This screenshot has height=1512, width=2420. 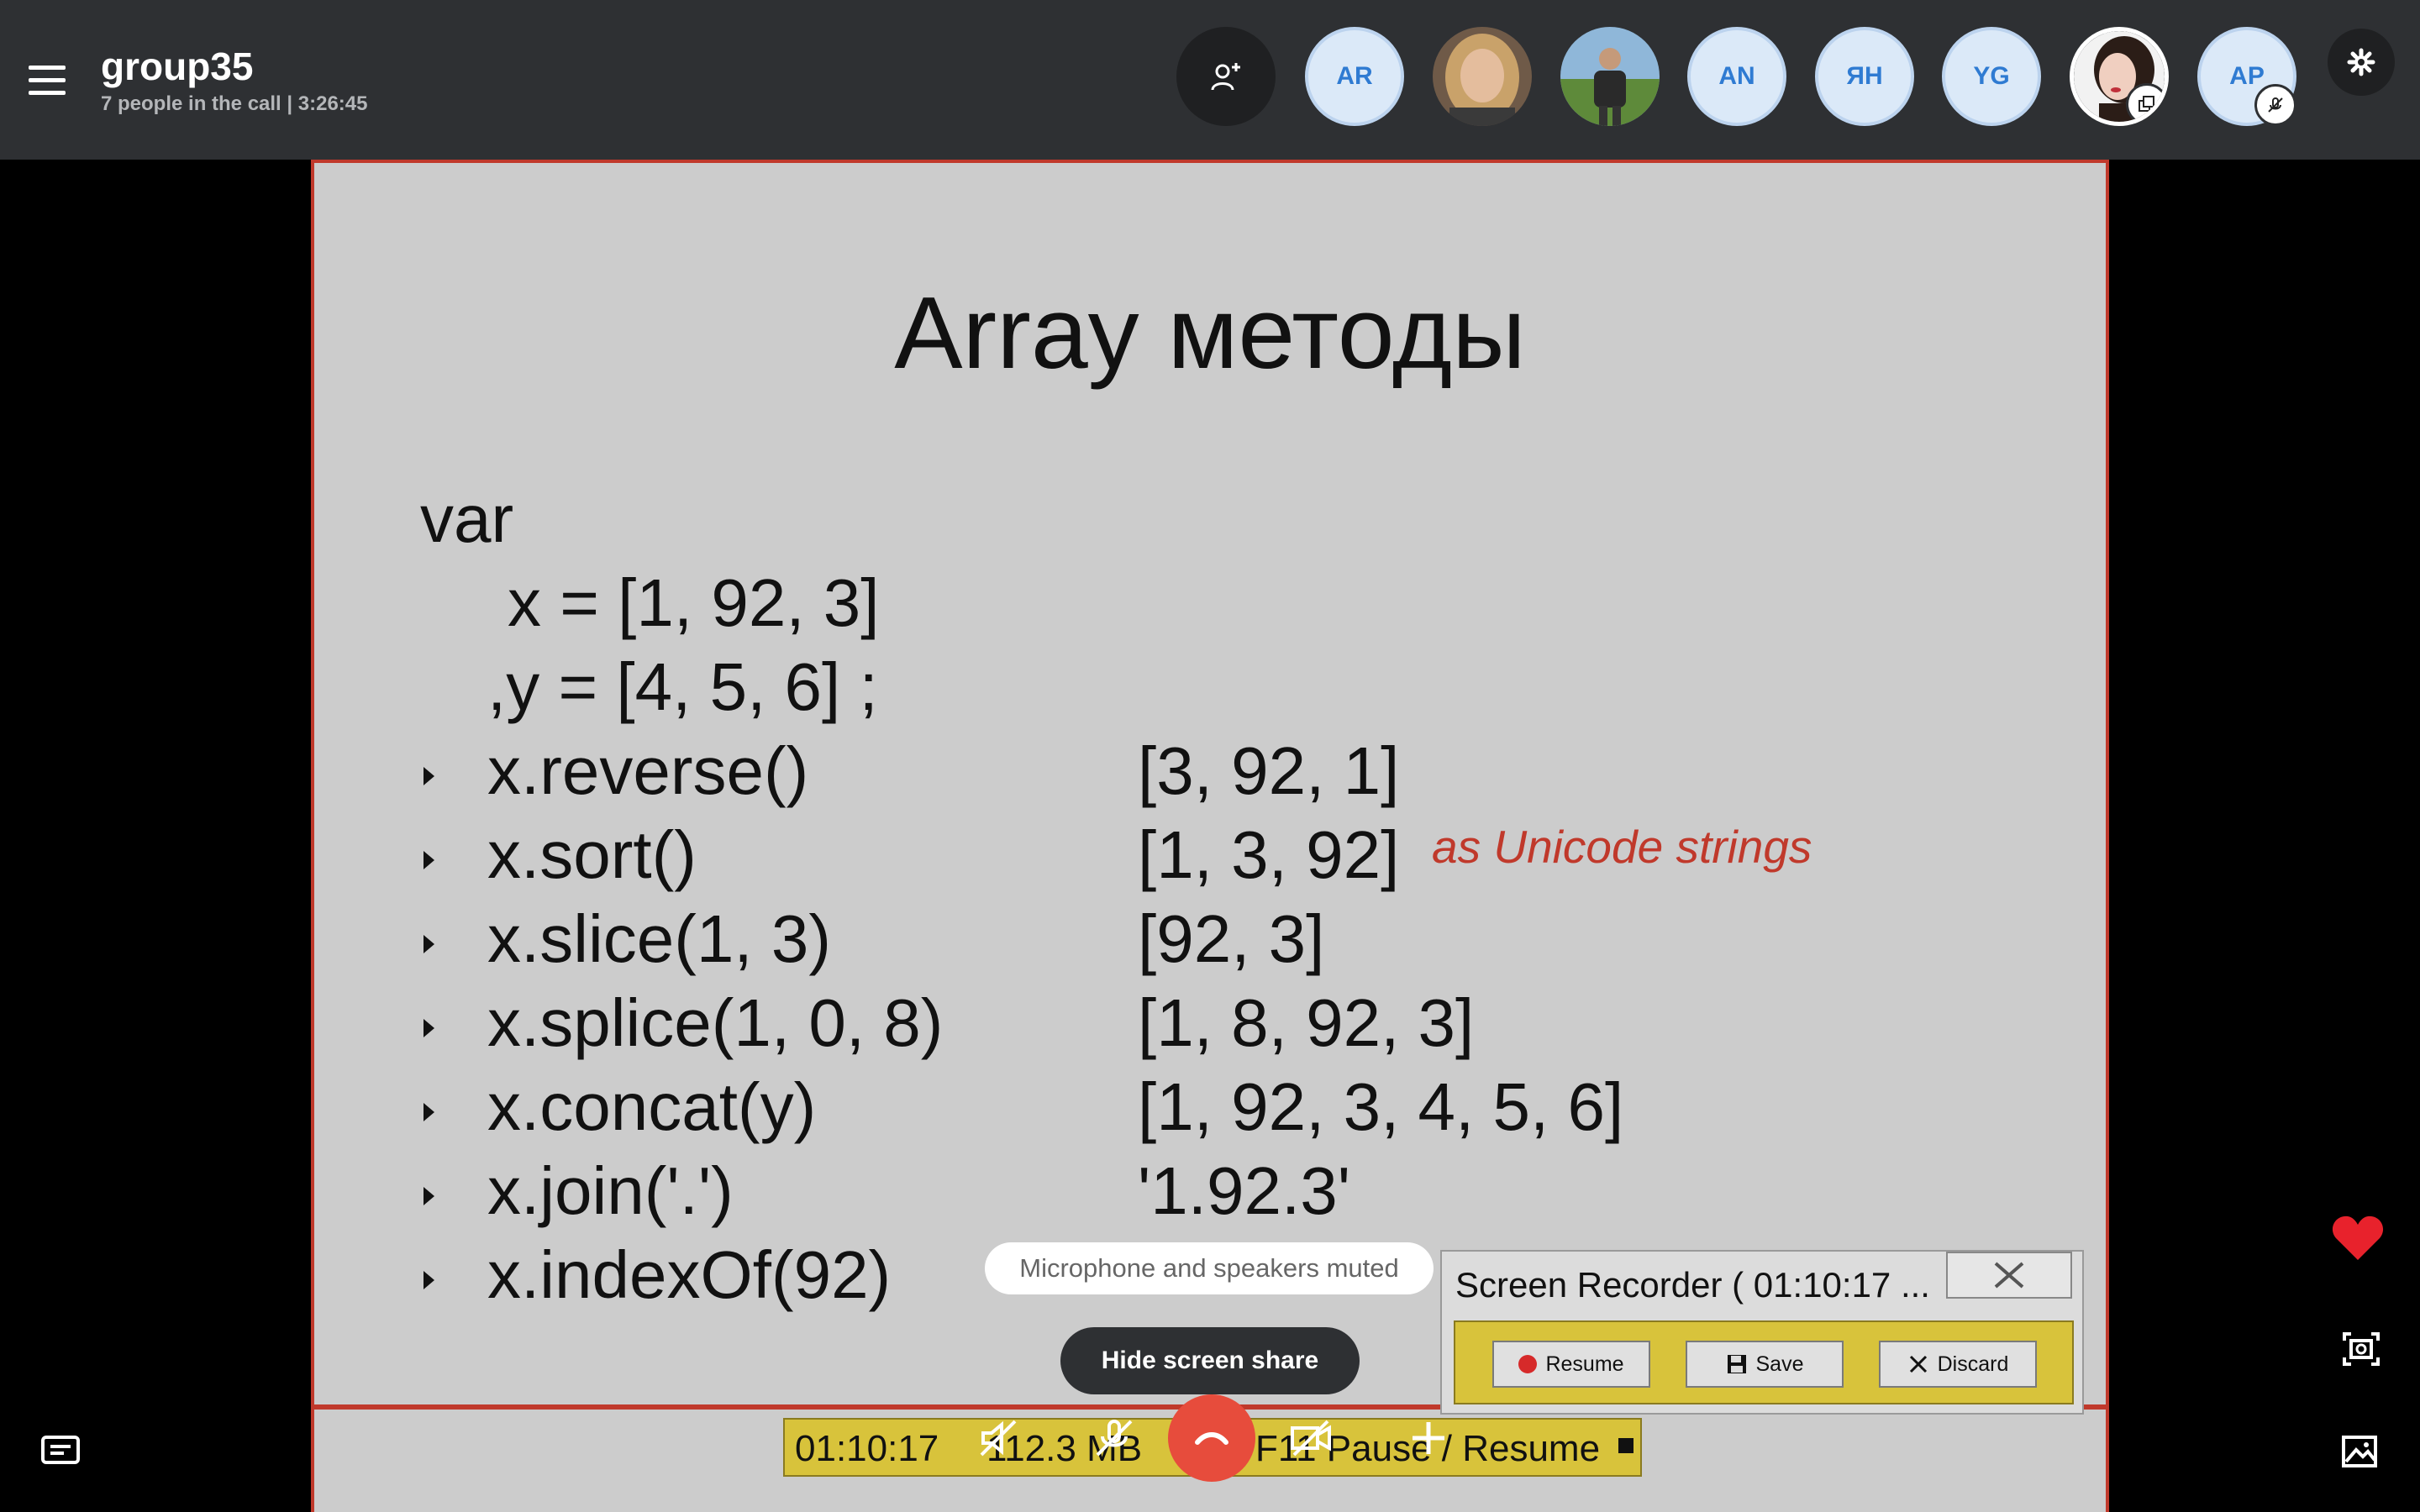 I want to click on result-line: [1, 92, 3, 4, 5, 6], so click(x=1381, y=1106).